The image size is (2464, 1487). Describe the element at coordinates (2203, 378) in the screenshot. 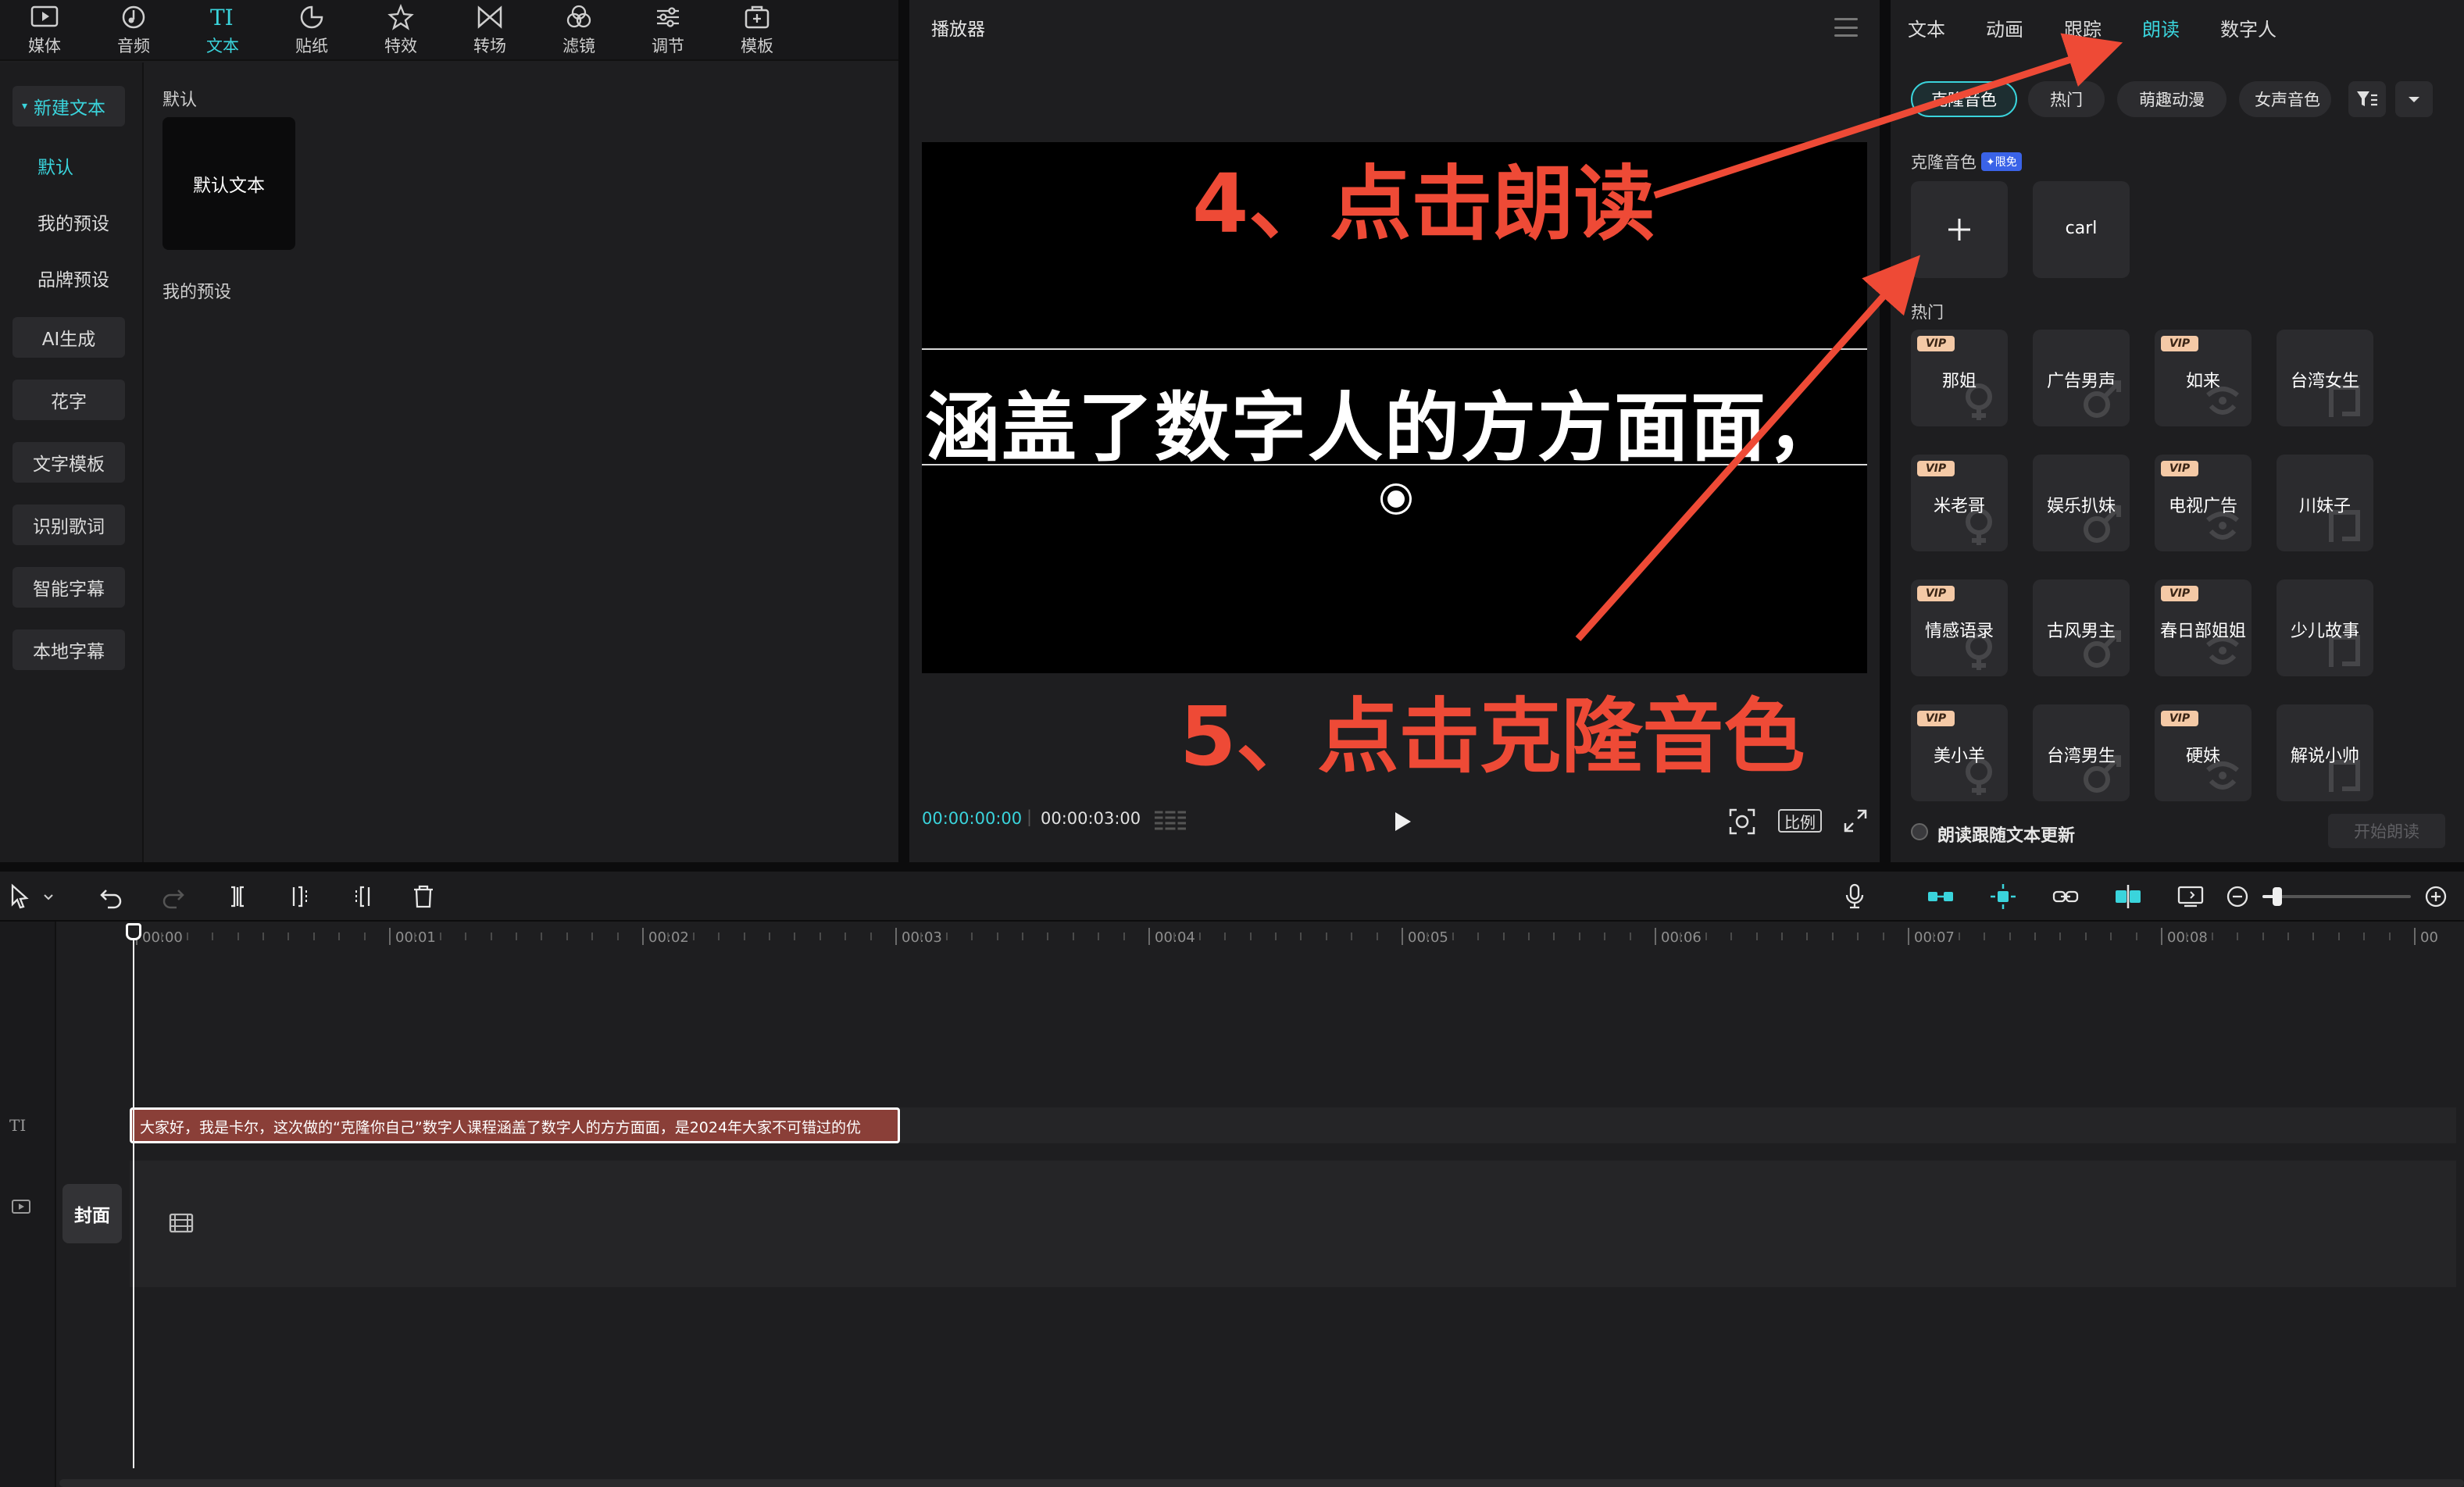

I see `voice-card: VIP 如来` at that location.